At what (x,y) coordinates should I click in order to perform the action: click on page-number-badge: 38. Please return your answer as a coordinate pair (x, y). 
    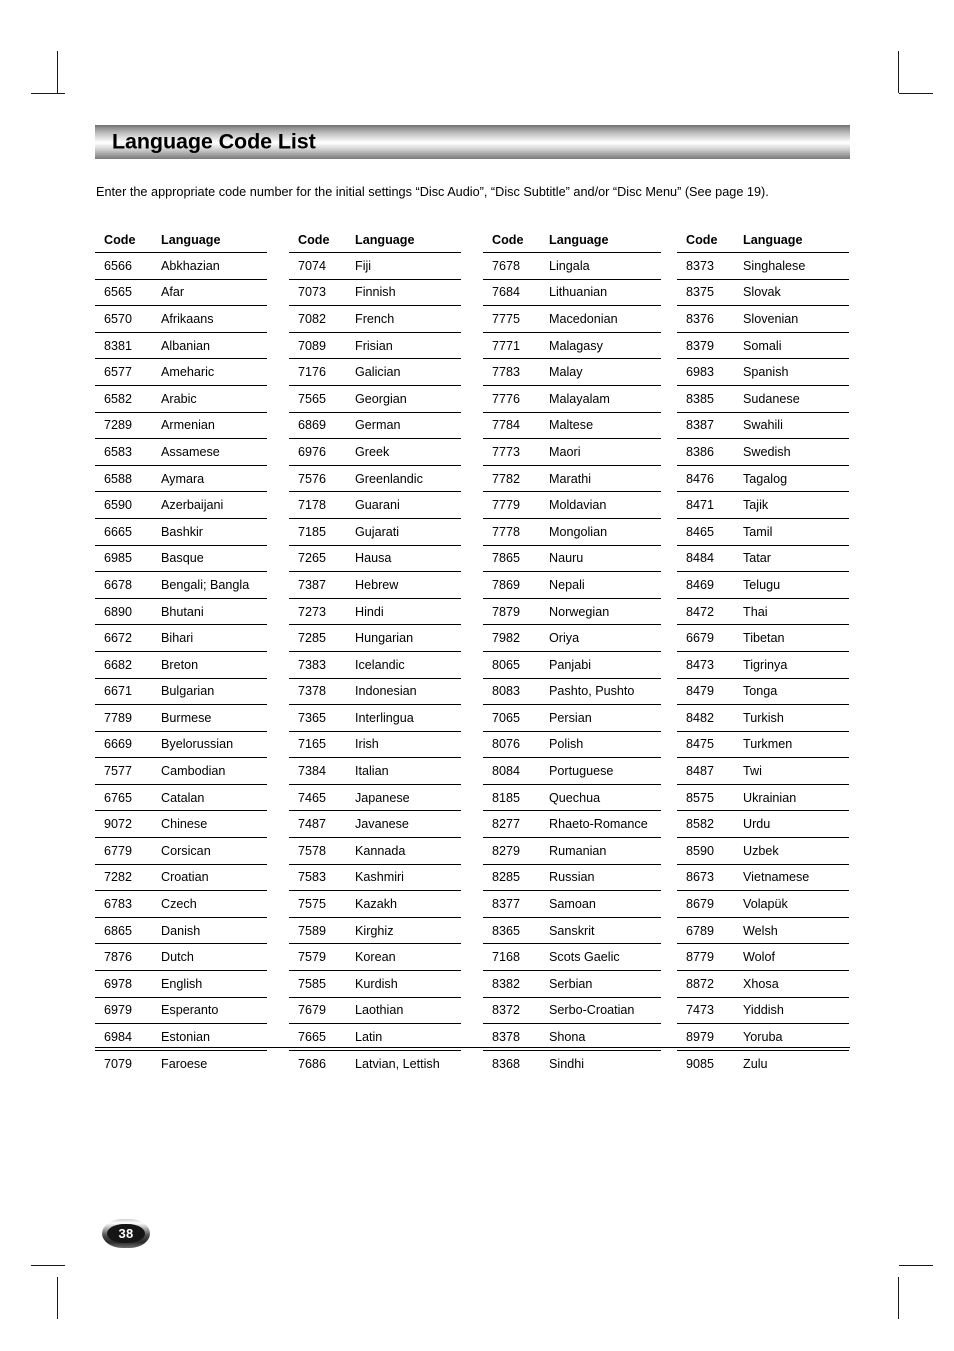
    Looking at the image, I should click on (126, 1233).